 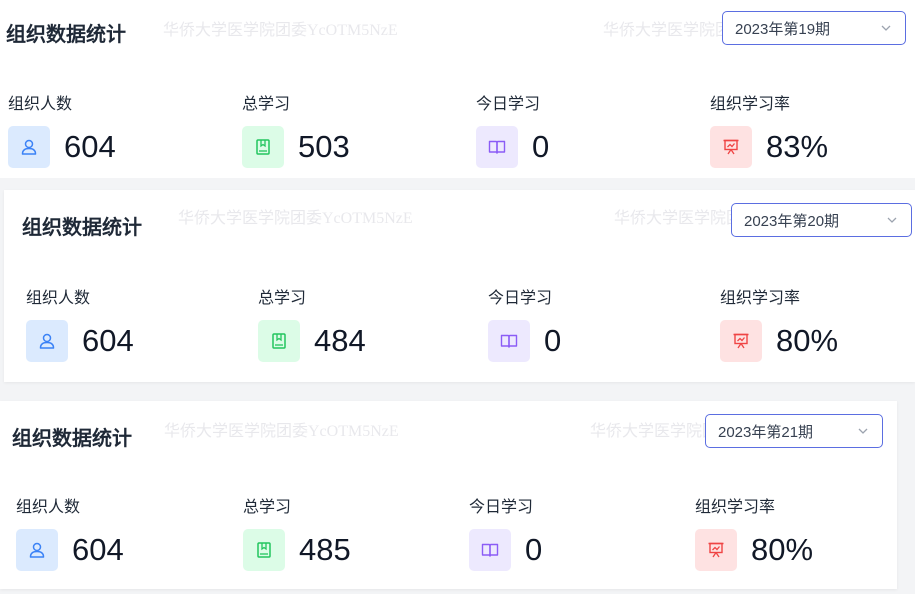 I want to click on stat-value: 83%, so click(x=797, y=146).